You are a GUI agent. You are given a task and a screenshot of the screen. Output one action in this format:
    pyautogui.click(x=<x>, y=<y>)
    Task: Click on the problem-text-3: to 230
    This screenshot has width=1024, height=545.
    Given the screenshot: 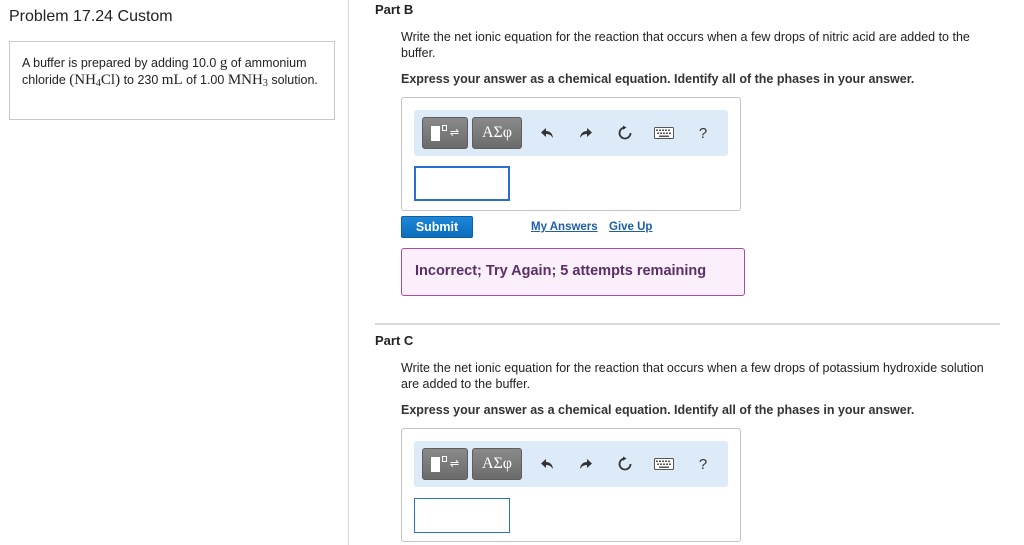 What is the action you would take?
    pyautogui.click(x=141, y=80)
    